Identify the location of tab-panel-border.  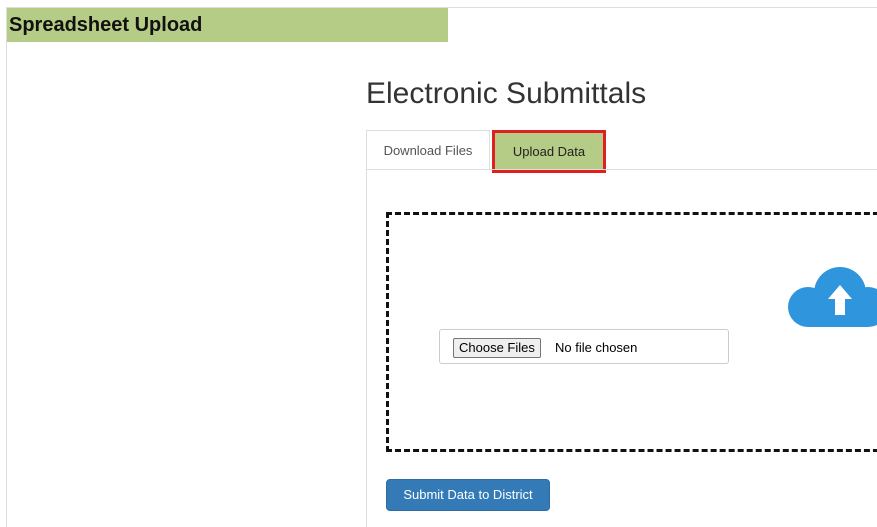
(366, 348).